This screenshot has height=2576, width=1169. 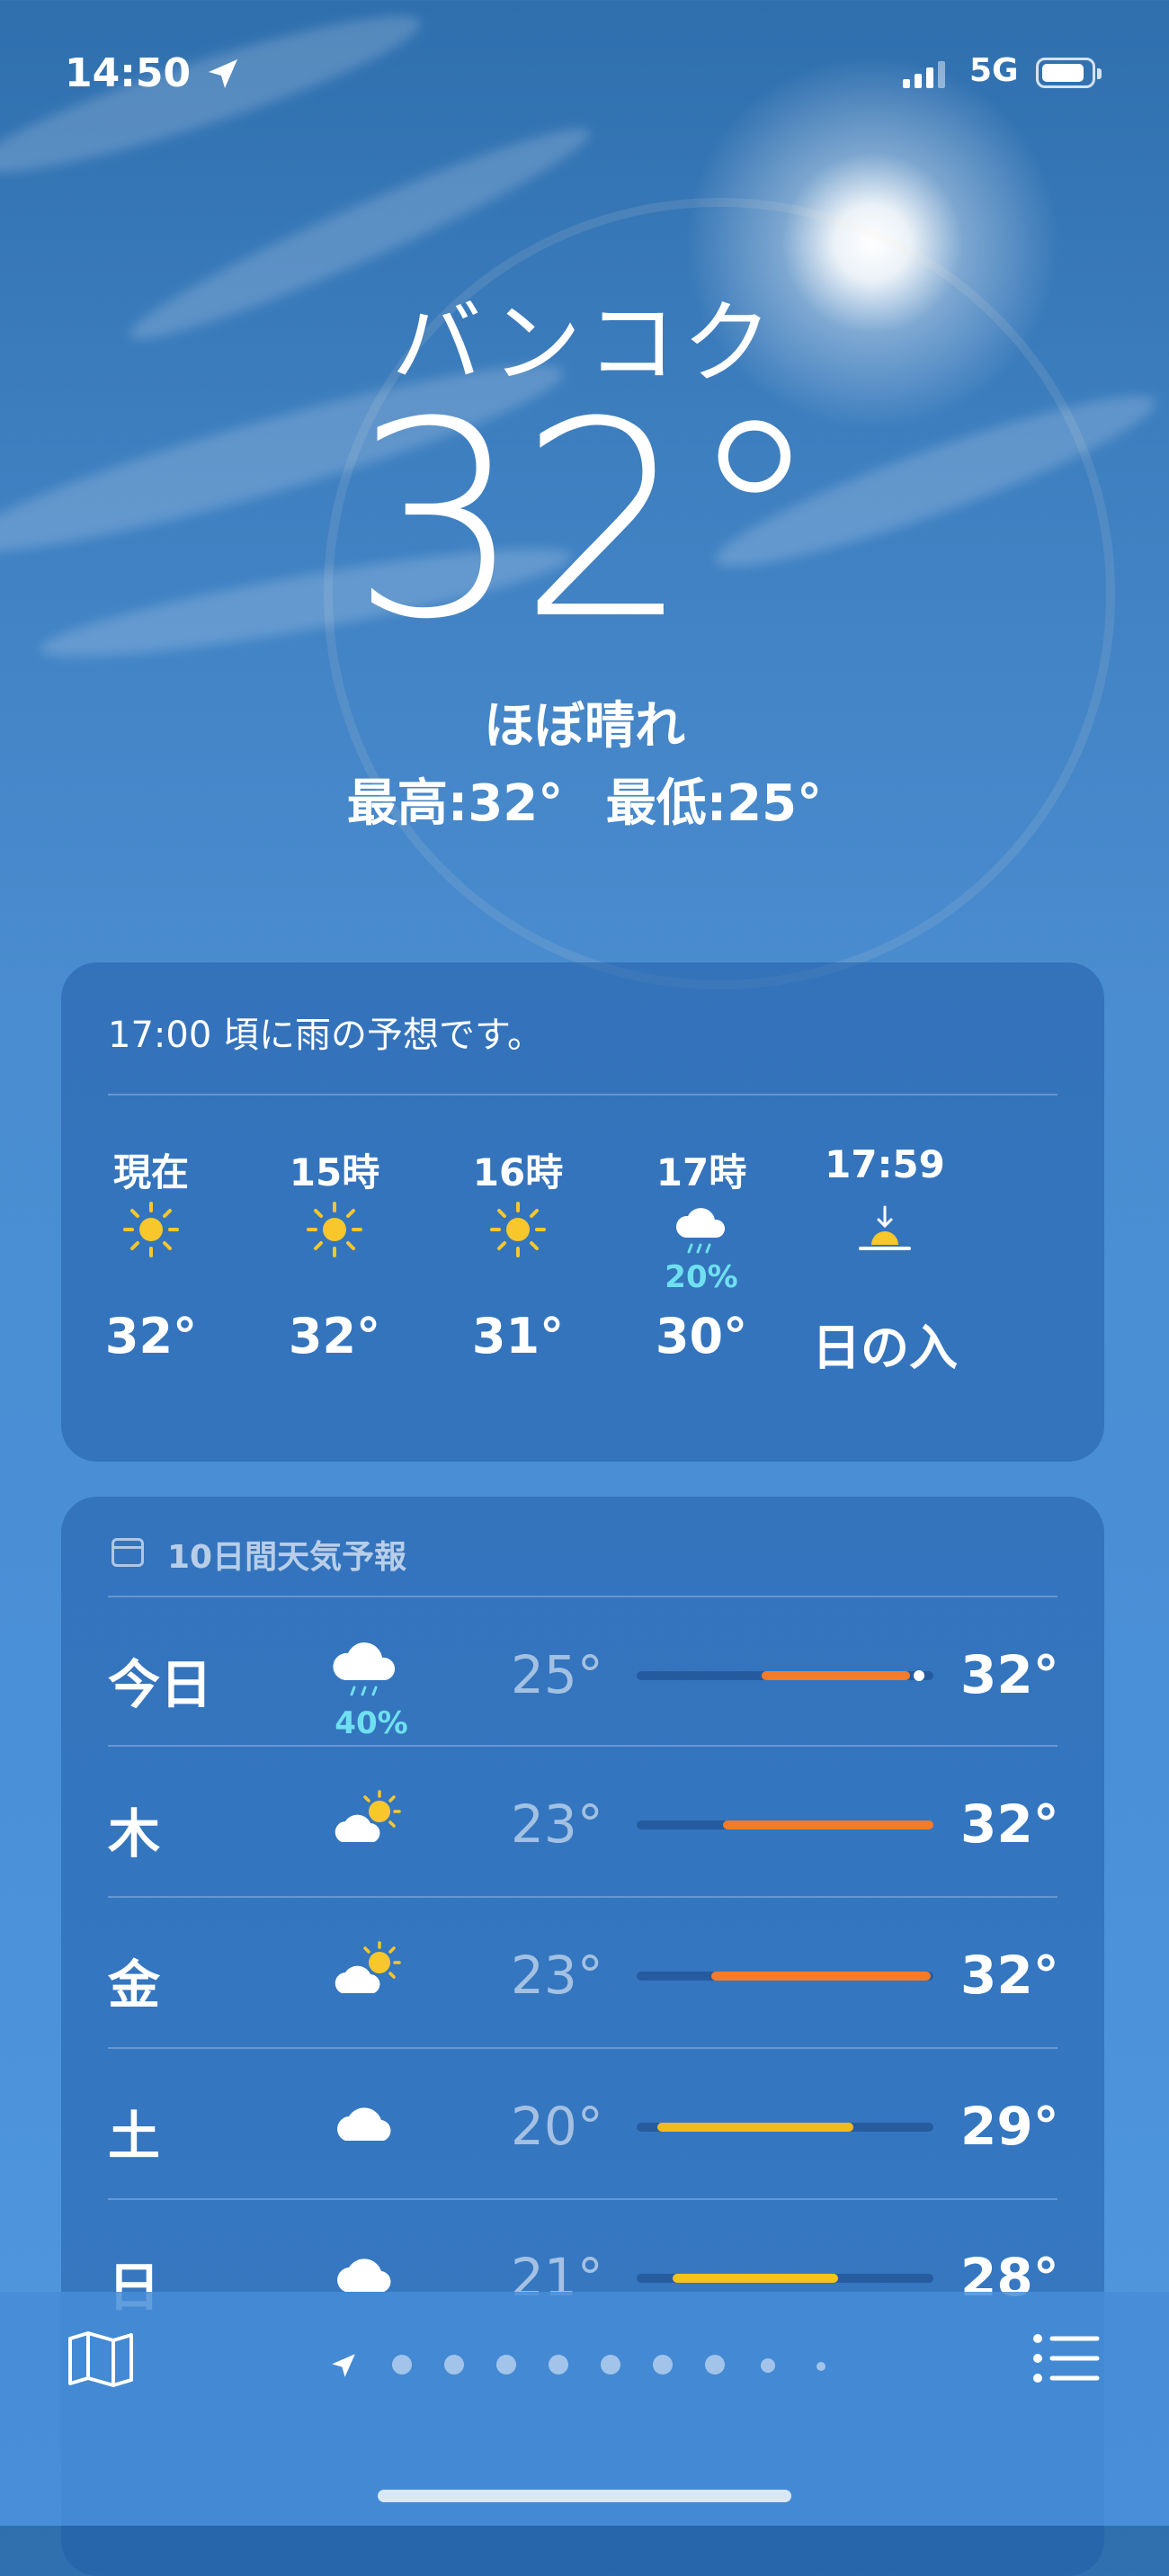 What do you see at coordinates (994, 70) in the screenshot?
I see `network-type: 5G` at bounding box center [994, 70].